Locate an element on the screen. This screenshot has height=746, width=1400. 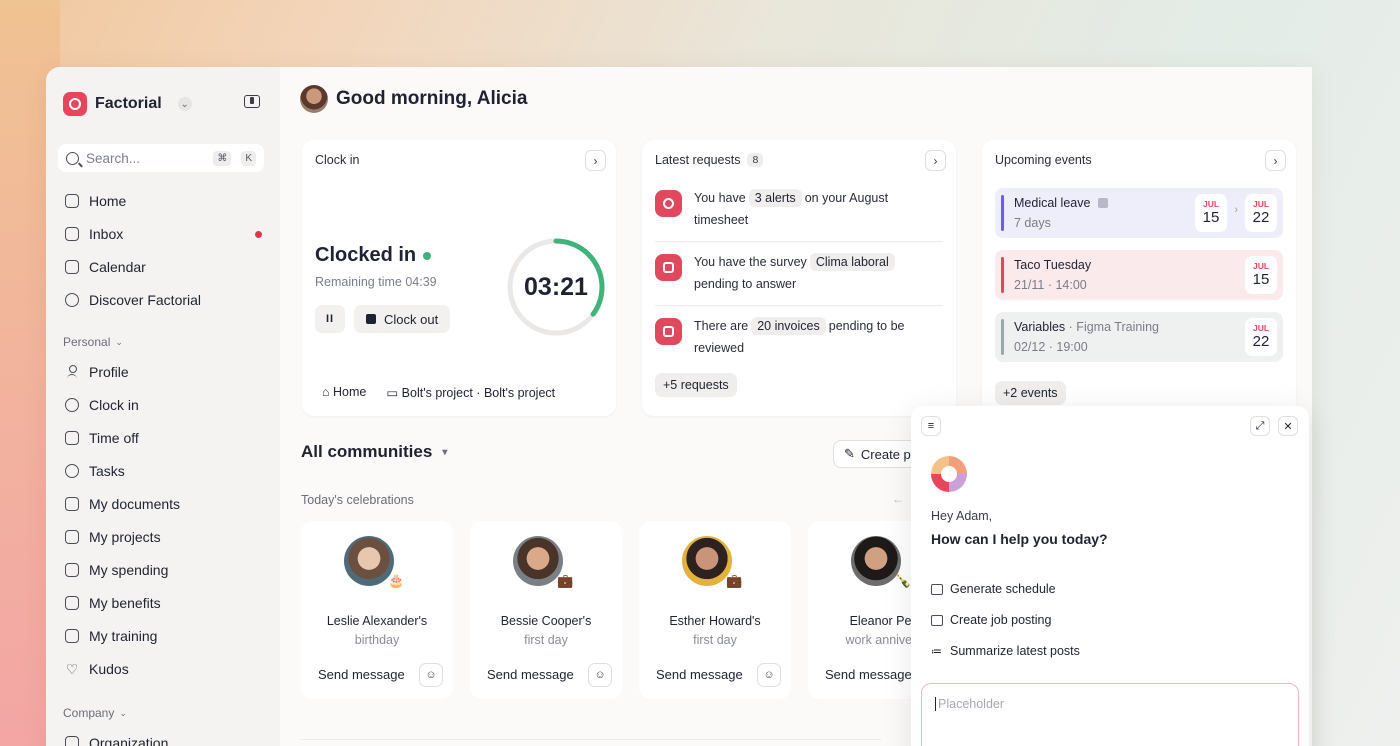
card-title: Clock in is located at coordinates (337, 160).